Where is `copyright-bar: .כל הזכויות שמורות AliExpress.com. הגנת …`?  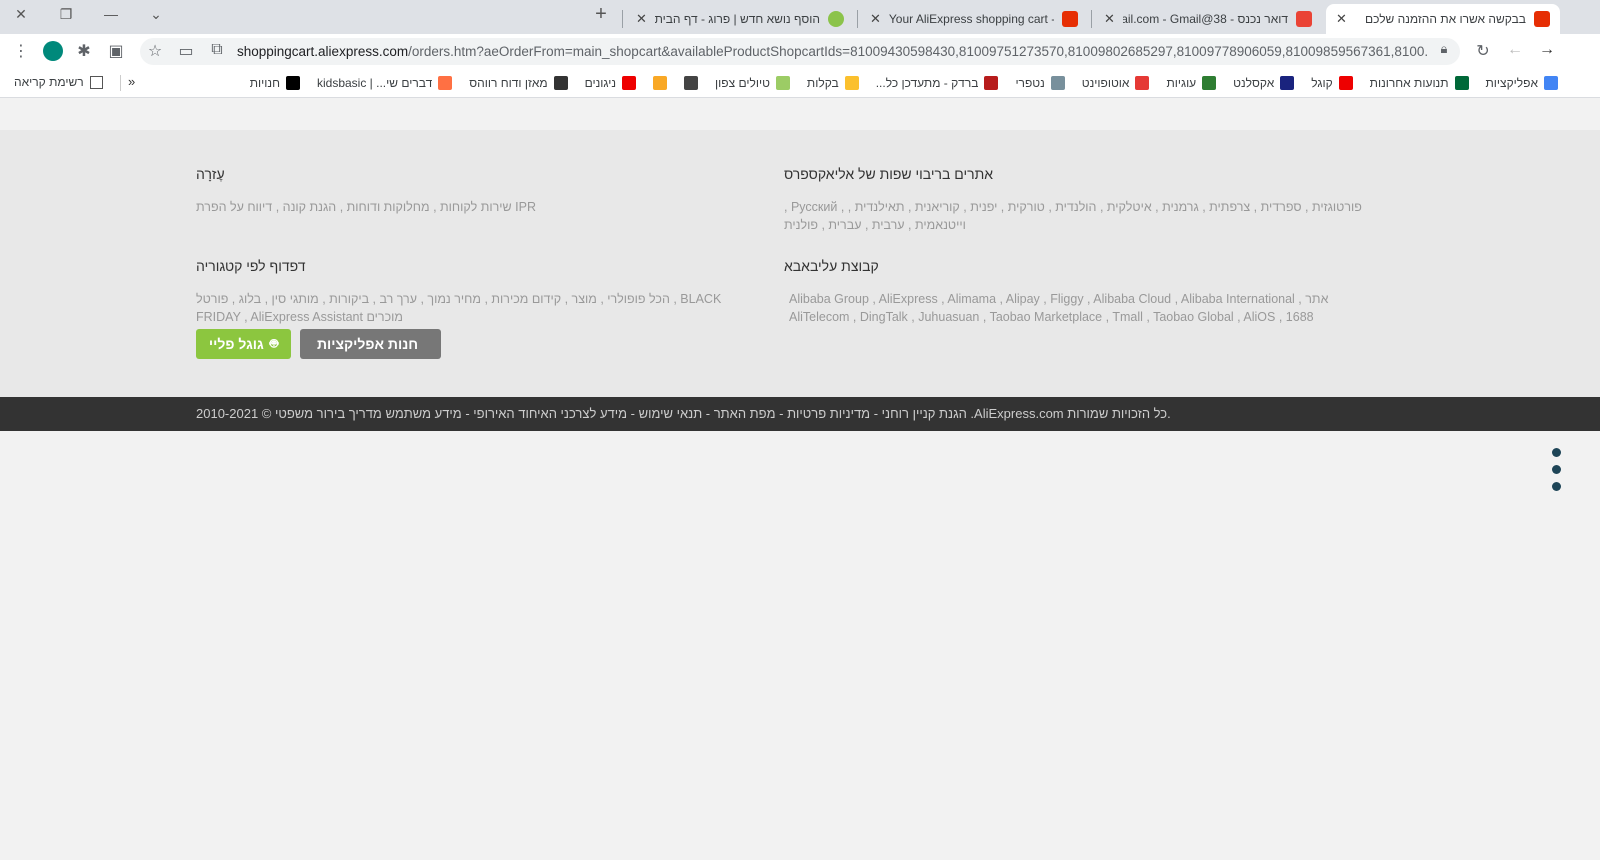 copyright-bar: .כל הזכויות שמורות AliExpress.com. הגנת … is located at coordinates (800, 414).